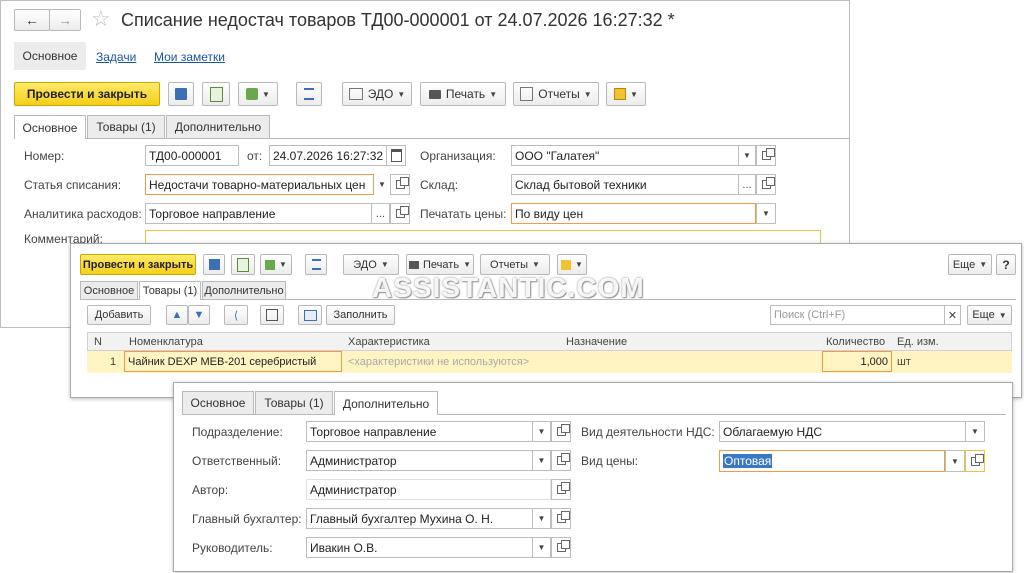 This screenshot has width=1024, height=573. Describe the element at coordinates (955, 461) in the screenshot. I see `price-type-dropdown: ▼` at that location.